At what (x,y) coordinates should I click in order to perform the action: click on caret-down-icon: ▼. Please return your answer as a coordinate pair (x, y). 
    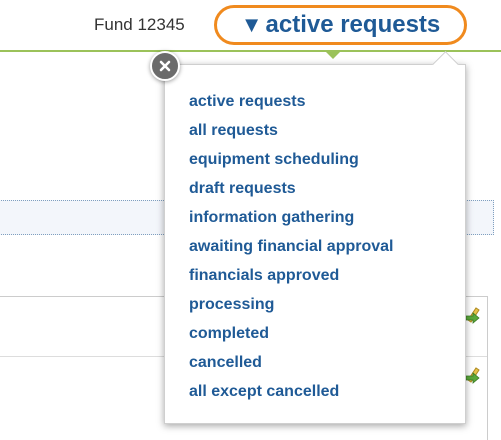
    Looking at the image, I should click on (251, 24).